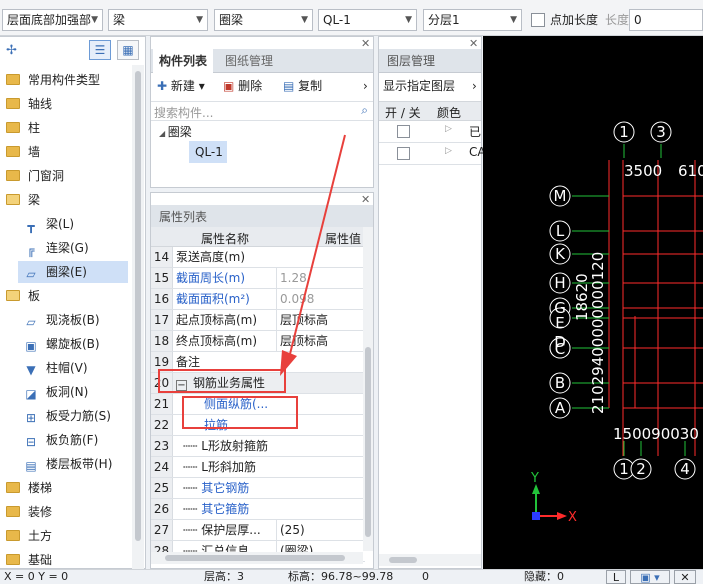 Image resolution: width=703 pixels, height=584 pixels. I want to click on annotation-box-group, so click(222, 381).